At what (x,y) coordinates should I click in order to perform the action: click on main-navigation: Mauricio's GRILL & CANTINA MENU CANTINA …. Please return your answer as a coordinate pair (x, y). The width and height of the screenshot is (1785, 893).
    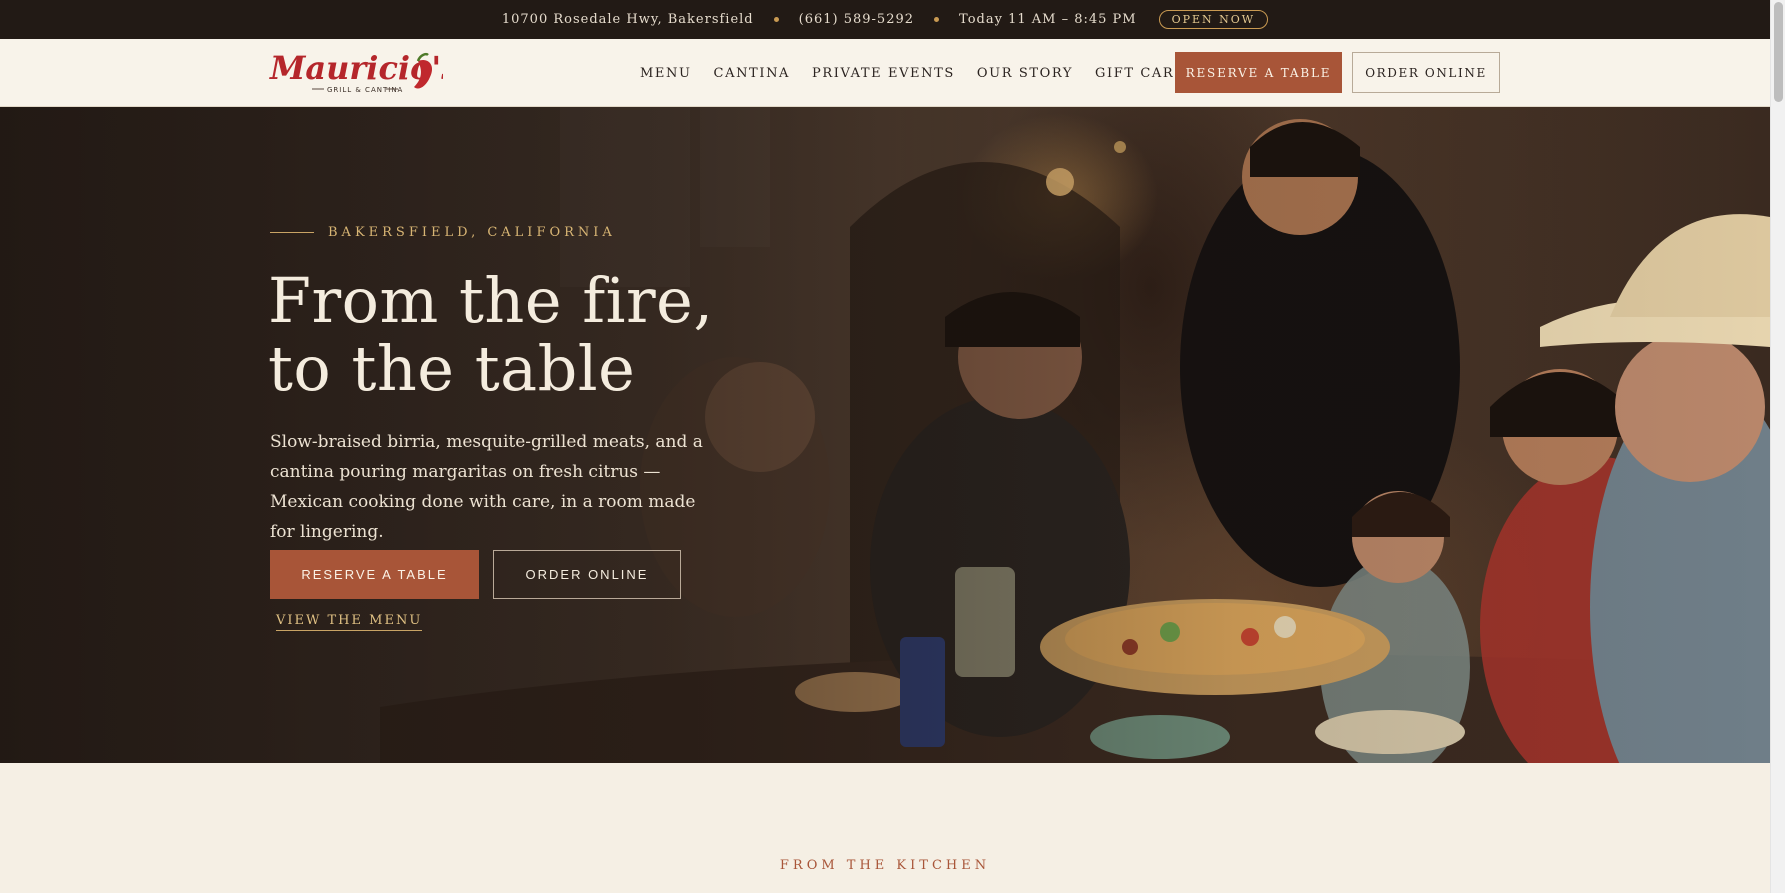
    Looking at the image, I should click on (885, 73).